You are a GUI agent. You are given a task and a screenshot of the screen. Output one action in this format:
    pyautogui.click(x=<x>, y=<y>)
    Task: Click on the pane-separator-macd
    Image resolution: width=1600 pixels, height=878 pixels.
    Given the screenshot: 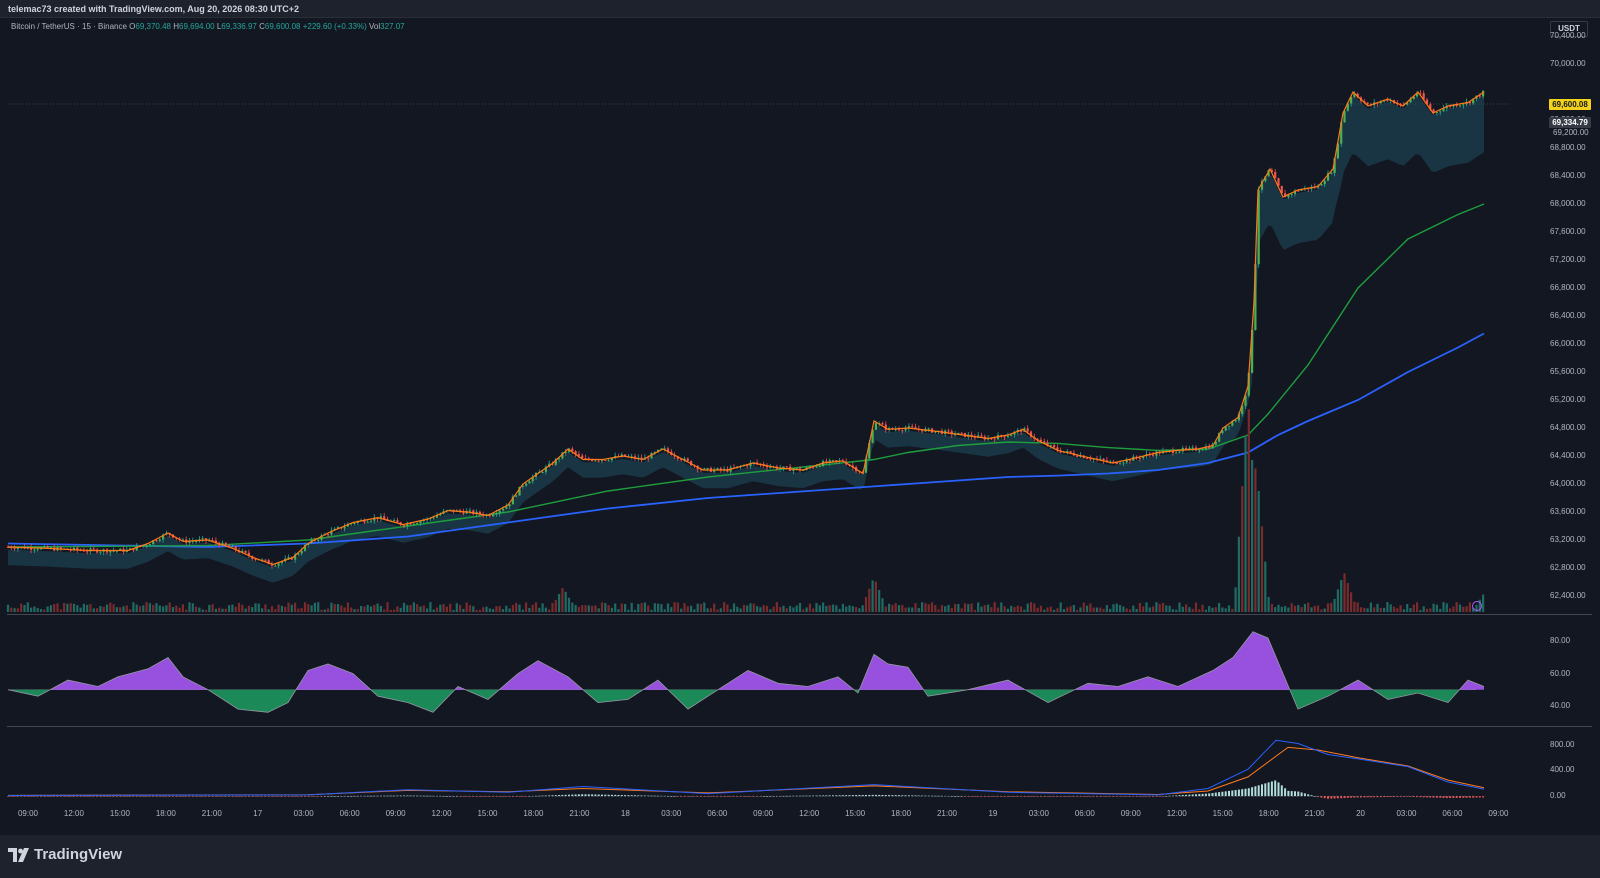 What is the action you would take?
    pyautogui.click(x=799, y=726)
    